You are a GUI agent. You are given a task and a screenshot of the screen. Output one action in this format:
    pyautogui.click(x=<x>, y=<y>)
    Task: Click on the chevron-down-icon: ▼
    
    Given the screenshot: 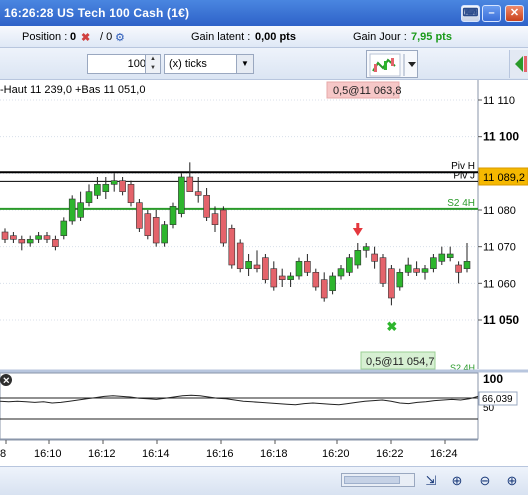 What is the action you would take?
    pyautogui.click(x=244, y=64)
    